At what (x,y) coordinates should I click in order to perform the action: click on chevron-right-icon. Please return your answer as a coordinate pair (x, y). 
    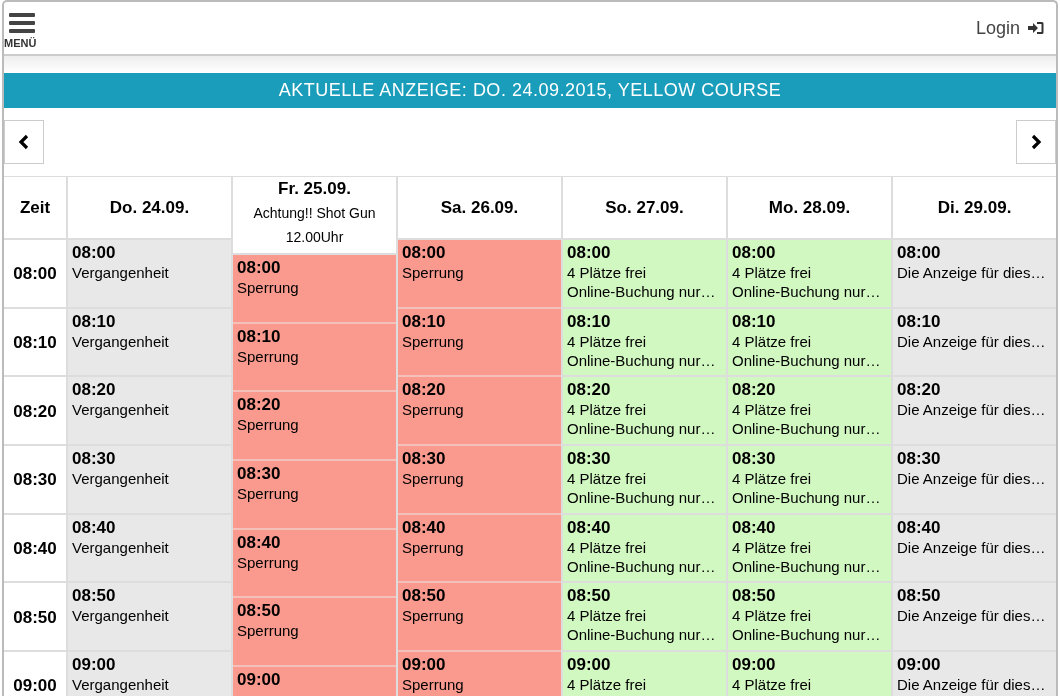
    Looking at the image, I should click on (1036, 142).